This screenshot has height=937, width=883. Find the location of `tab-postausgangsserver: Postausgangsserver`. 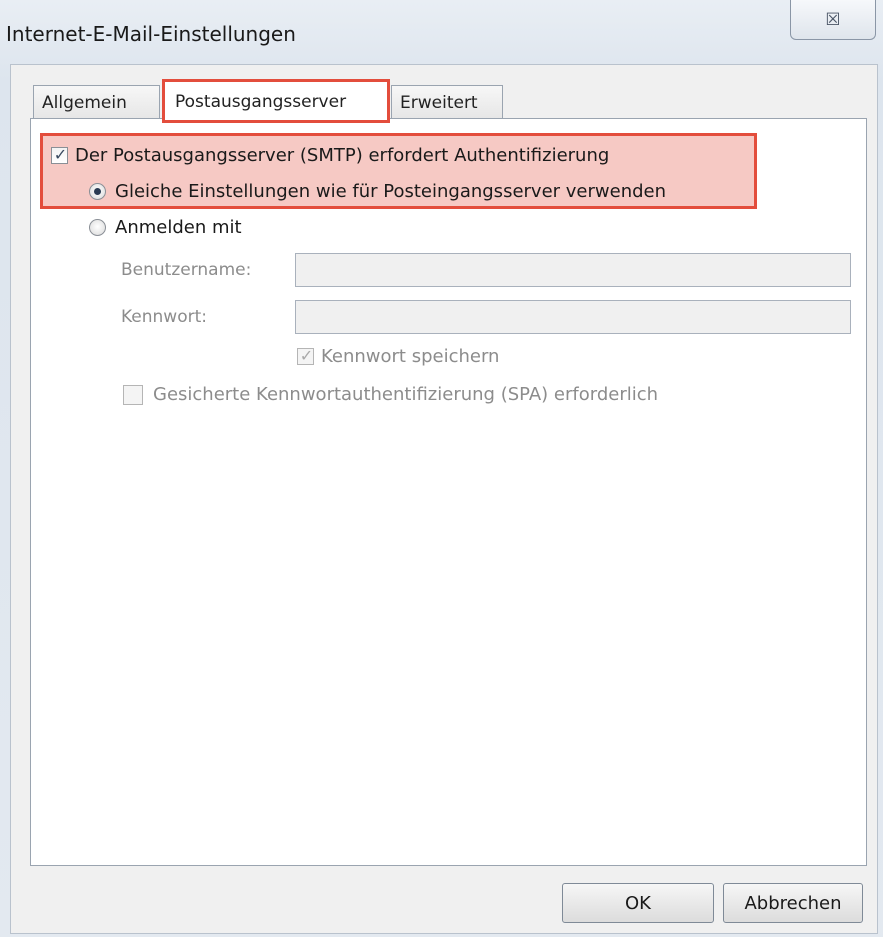

tab-postausgangsserver: Postausgangsserver is located at coordinates (276, 101).